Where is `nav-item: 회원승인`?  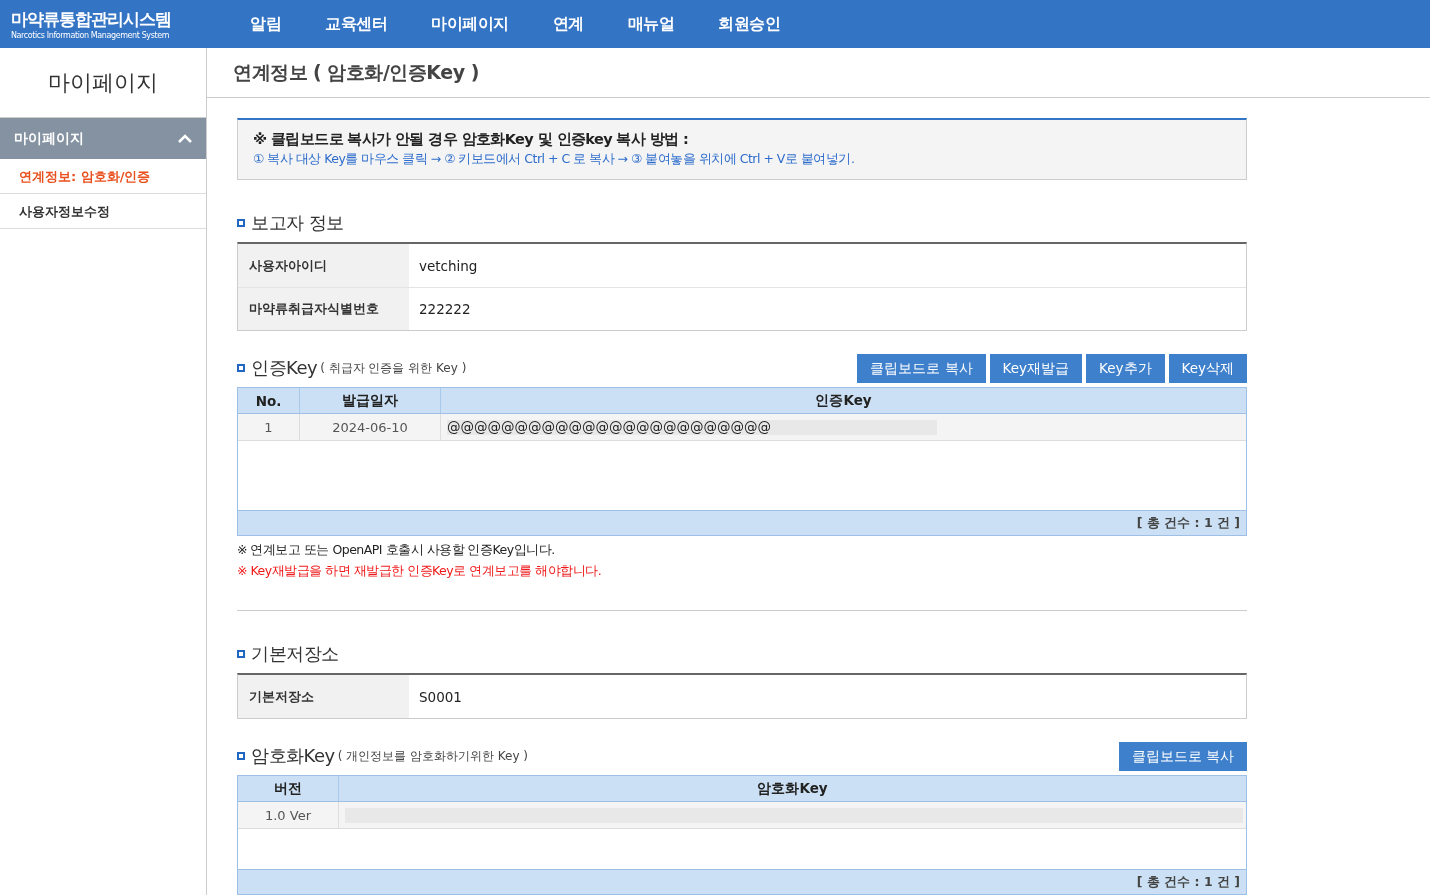 nav-item: 회원승인 is located at coordinates (749, 24).